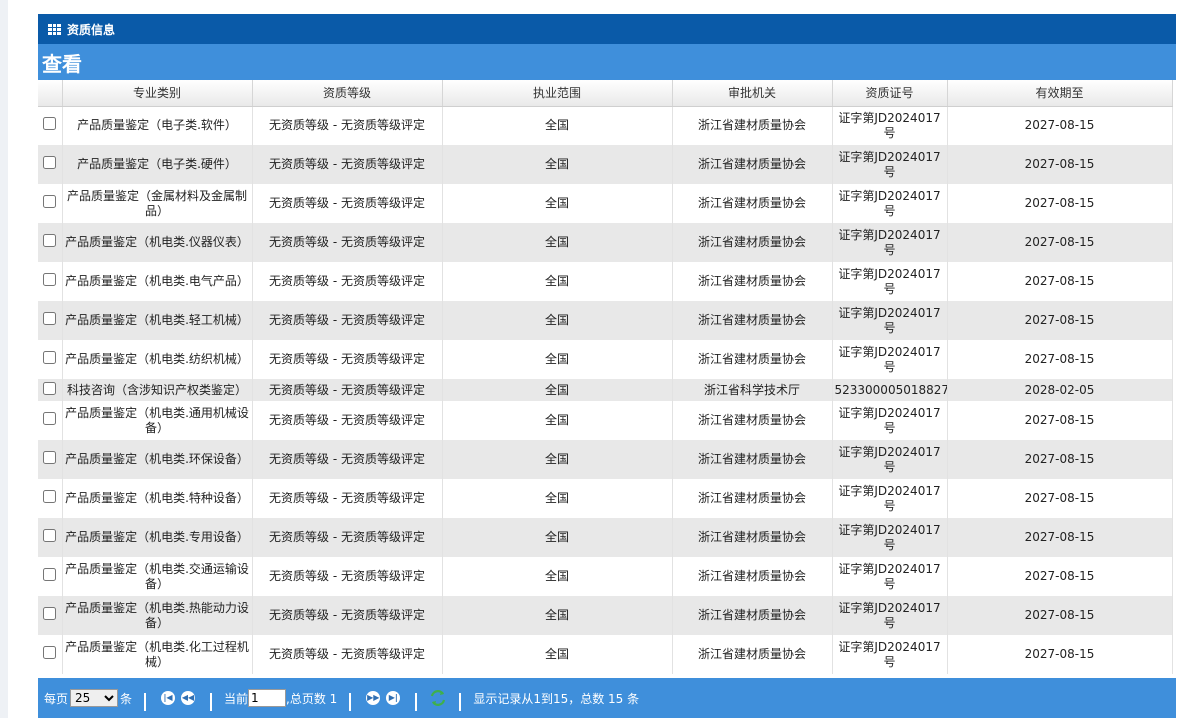 Image resolution: width=1182 pixels, height=718 pixels. Describe the element at coordinates (347, 93) in the screenshot. I see `column-header-level: 资质等级` at that location.